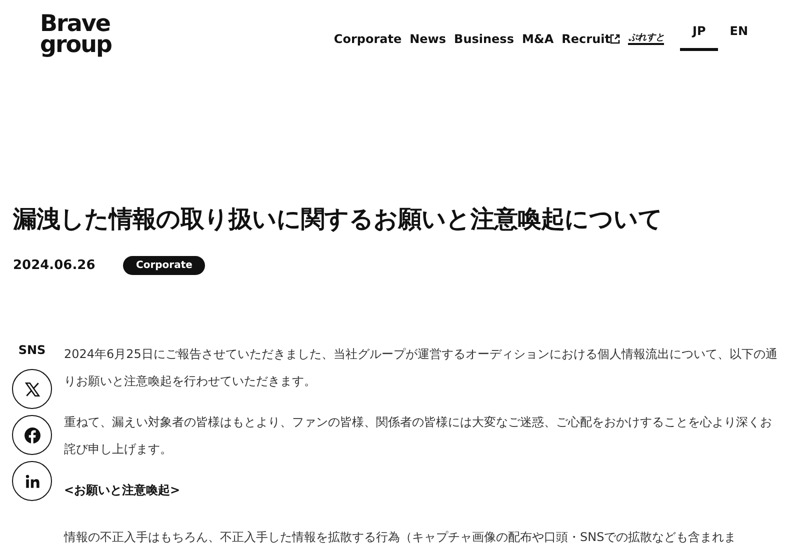 The image size is (800, 547). What do you see at coordinates (615, 39) in the screenshot?
I see `external-link-icon` at bounding box center [615, 39].